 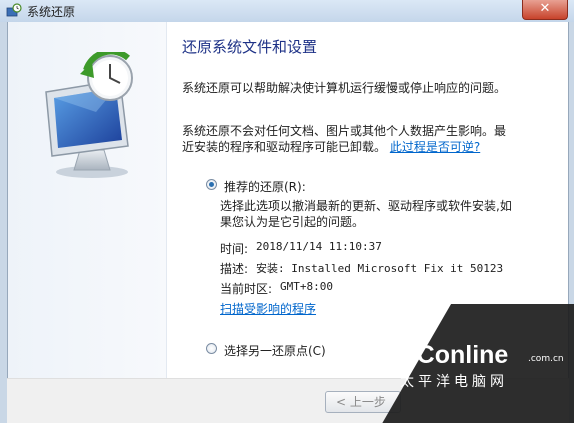 What do you see at coordinates (275, 350) in the screenshot?
I see `choose-other-restore-point-label: 选择另一还原点(C)` at bounding box center [275, 350].